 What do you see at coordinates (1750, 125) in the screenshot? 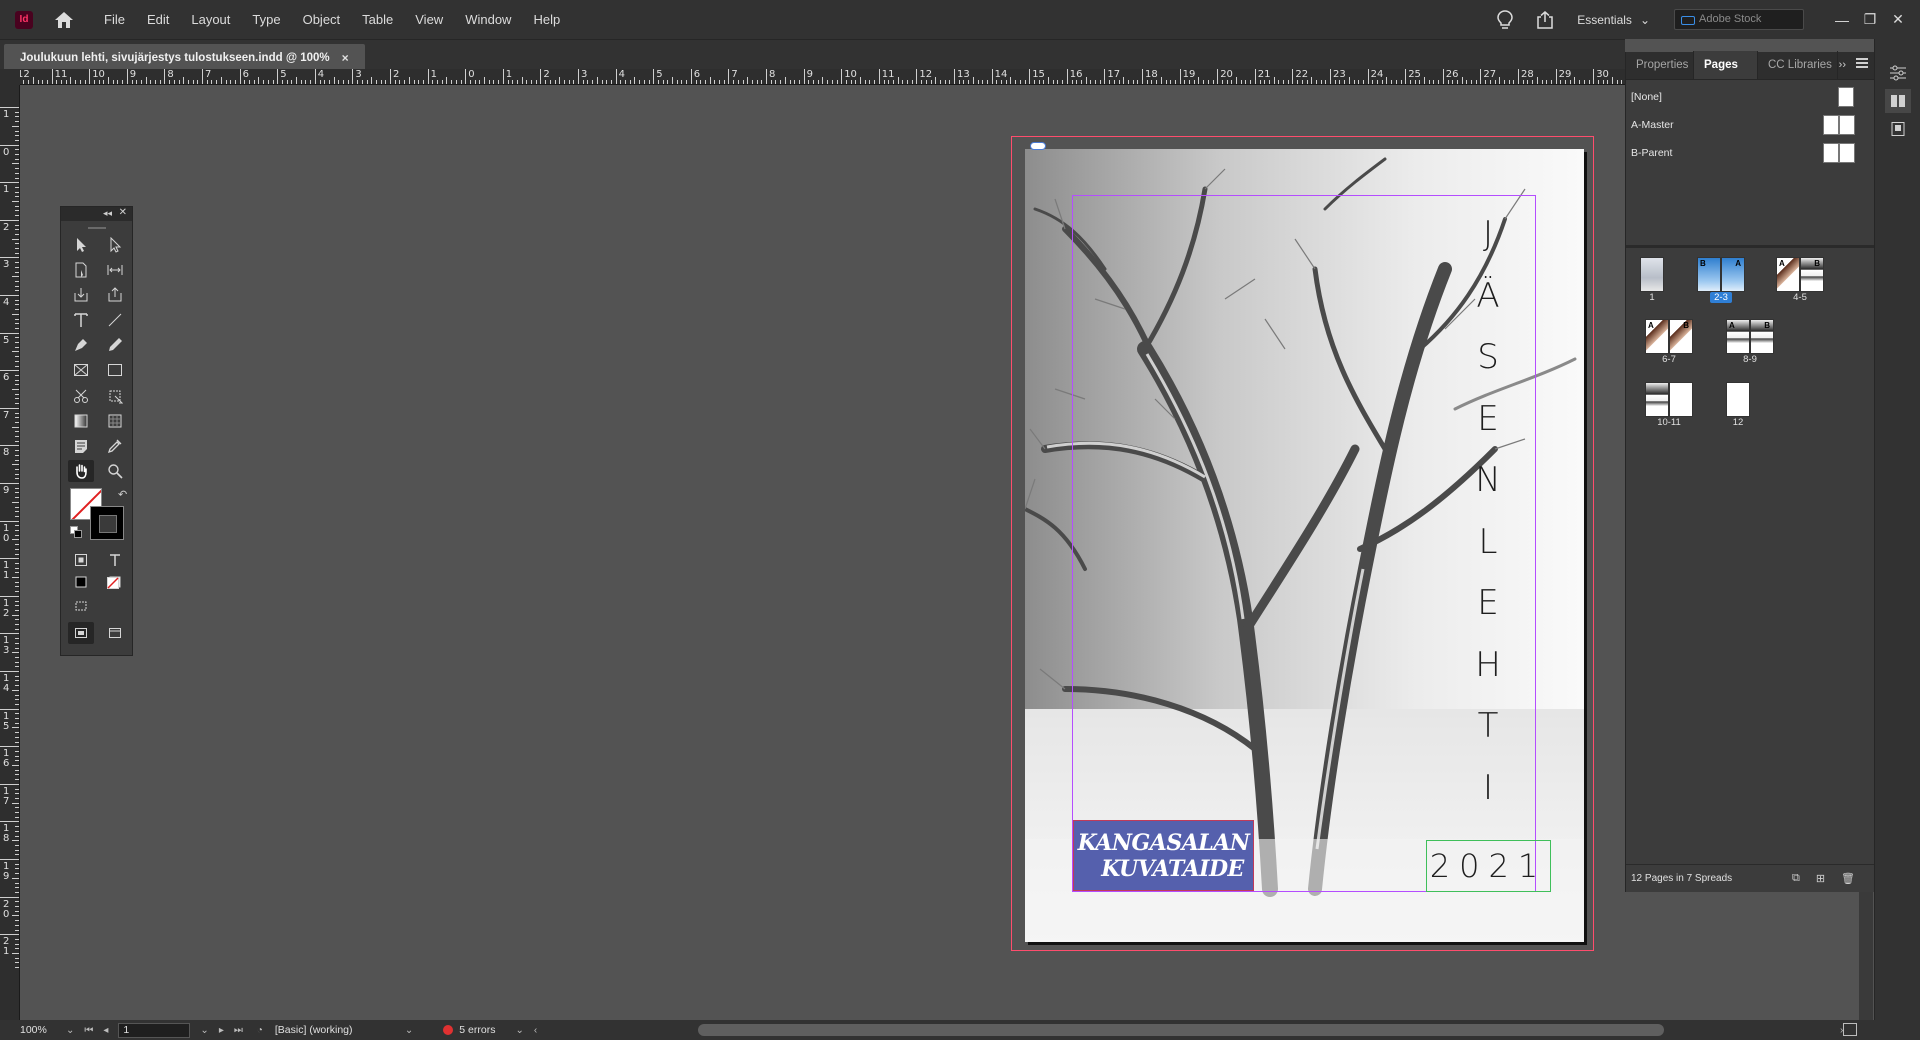
I see `master-a: A-Master` at bounding box center [1750, 125].